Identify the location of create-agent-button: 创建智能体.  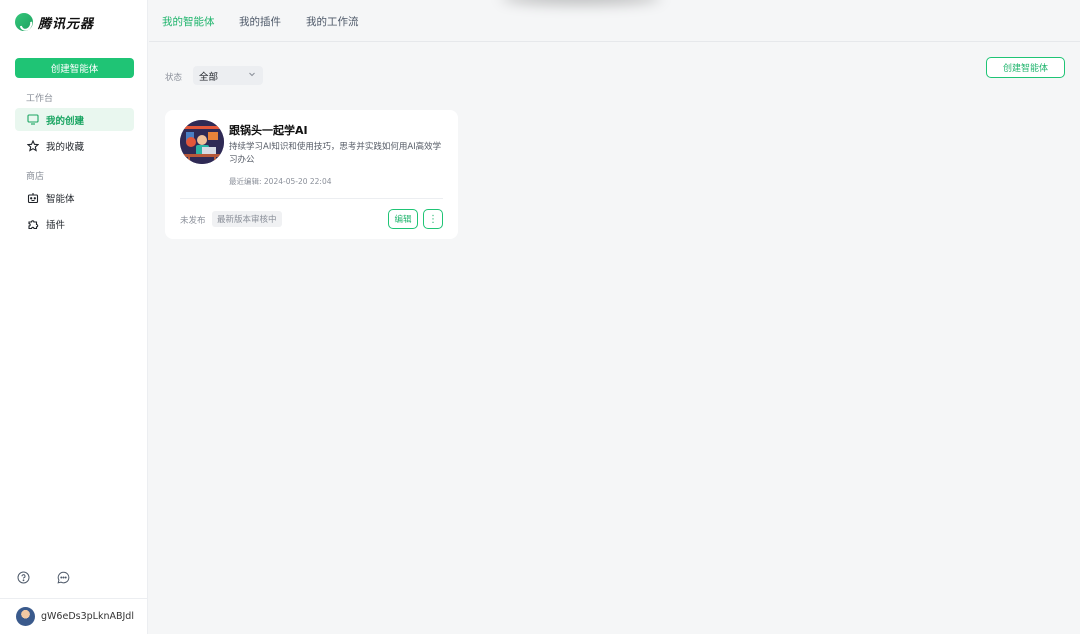
(74, 68).